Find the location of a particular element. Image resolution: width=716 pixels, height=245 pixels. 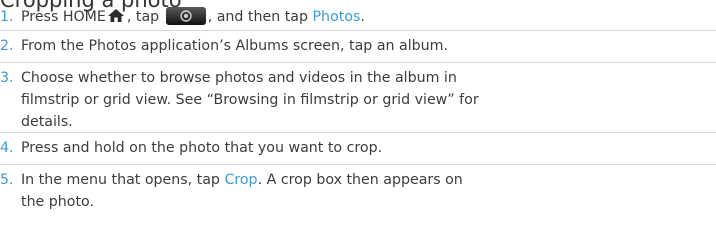

step-number: 5. is located at coordinates (7, 180).